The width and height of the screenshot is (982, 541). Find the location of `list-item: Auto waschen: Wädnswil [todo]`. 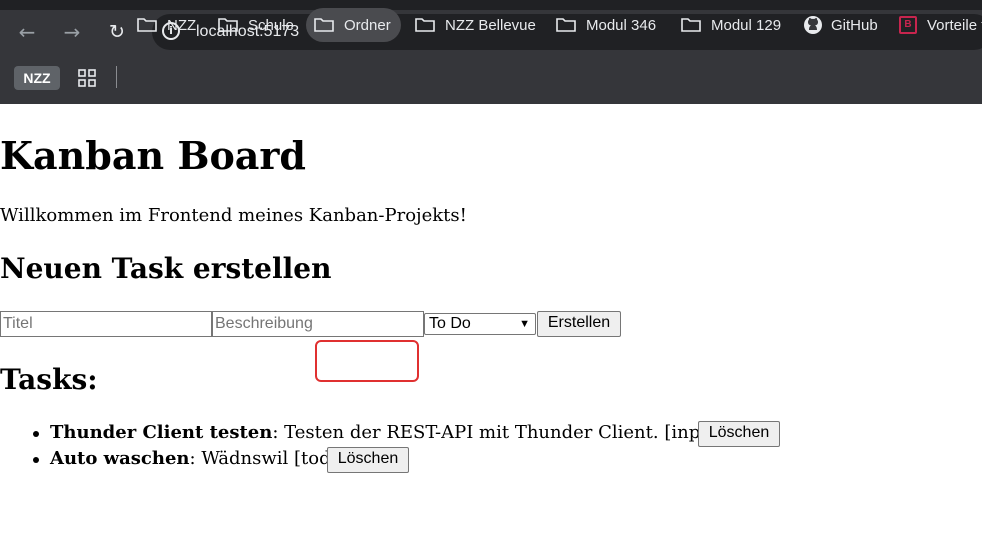

list-item: Auto waschen: Wädnswil [todo] is located at coordinates (199, 459).